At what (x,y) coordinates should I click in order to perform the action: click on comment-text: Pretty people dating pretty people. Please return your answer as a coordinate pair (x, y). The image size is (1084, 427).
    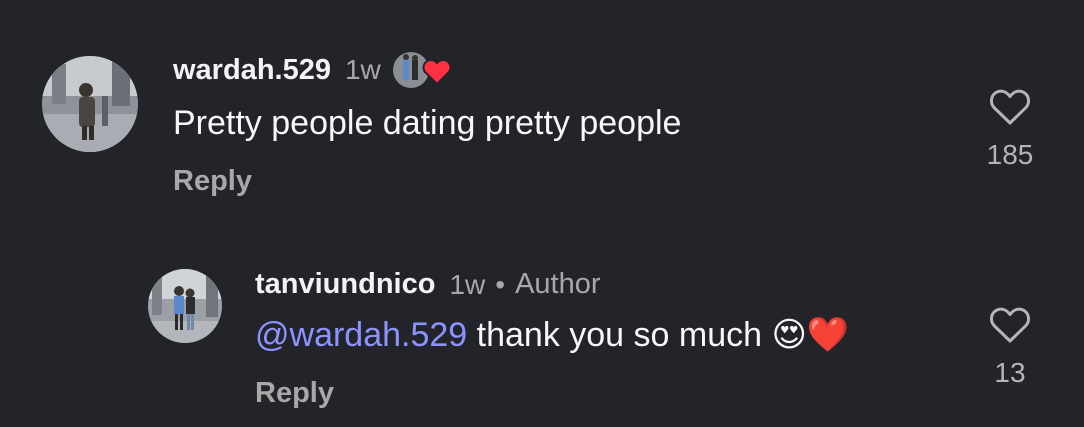
    Looking at the image, I should click on (427, 123).